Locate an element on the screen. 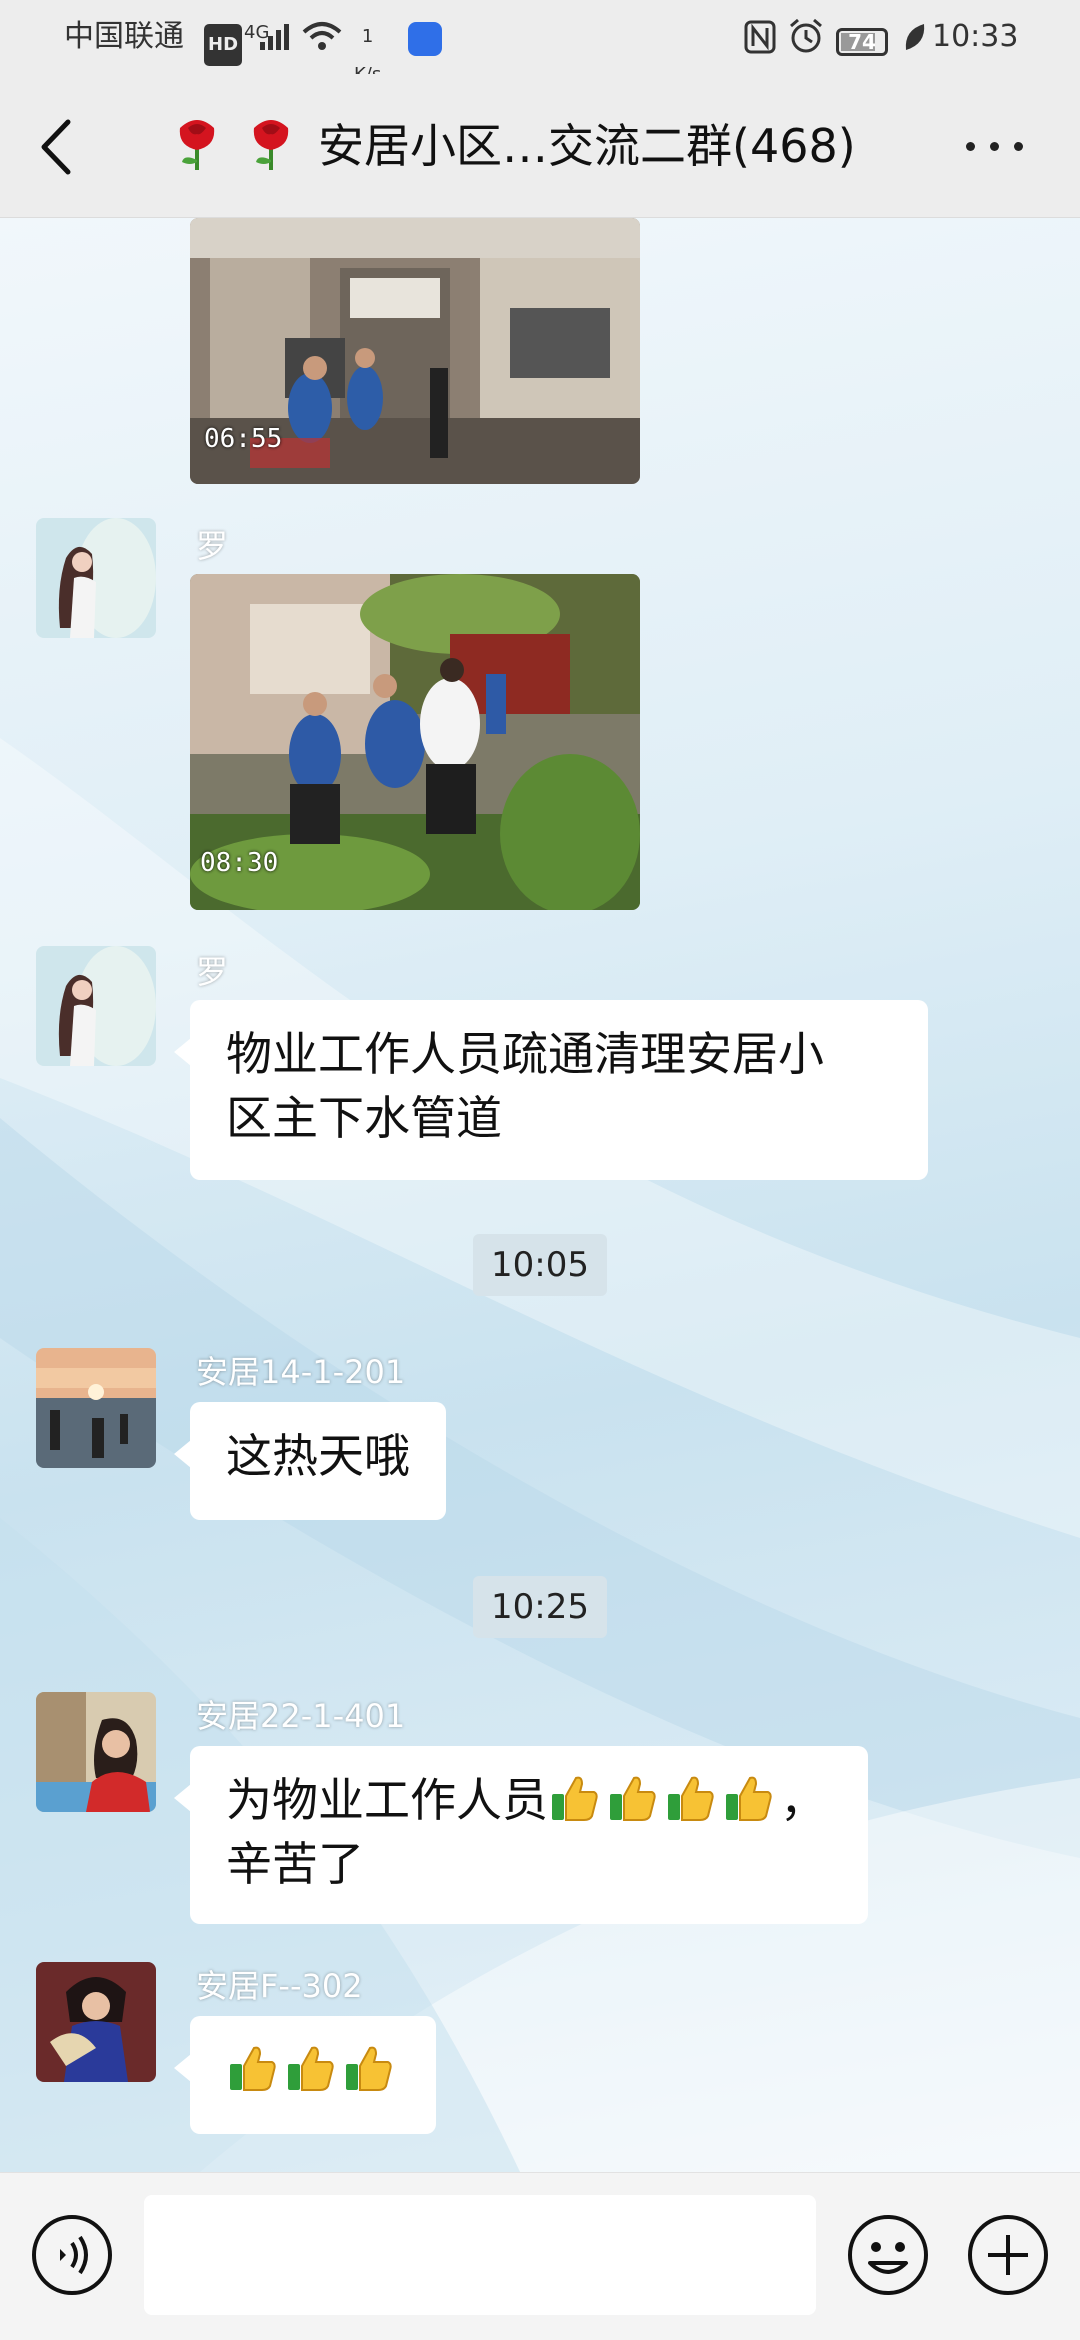  message-text: 这热天哦 is located at coordinates (318, 1456).